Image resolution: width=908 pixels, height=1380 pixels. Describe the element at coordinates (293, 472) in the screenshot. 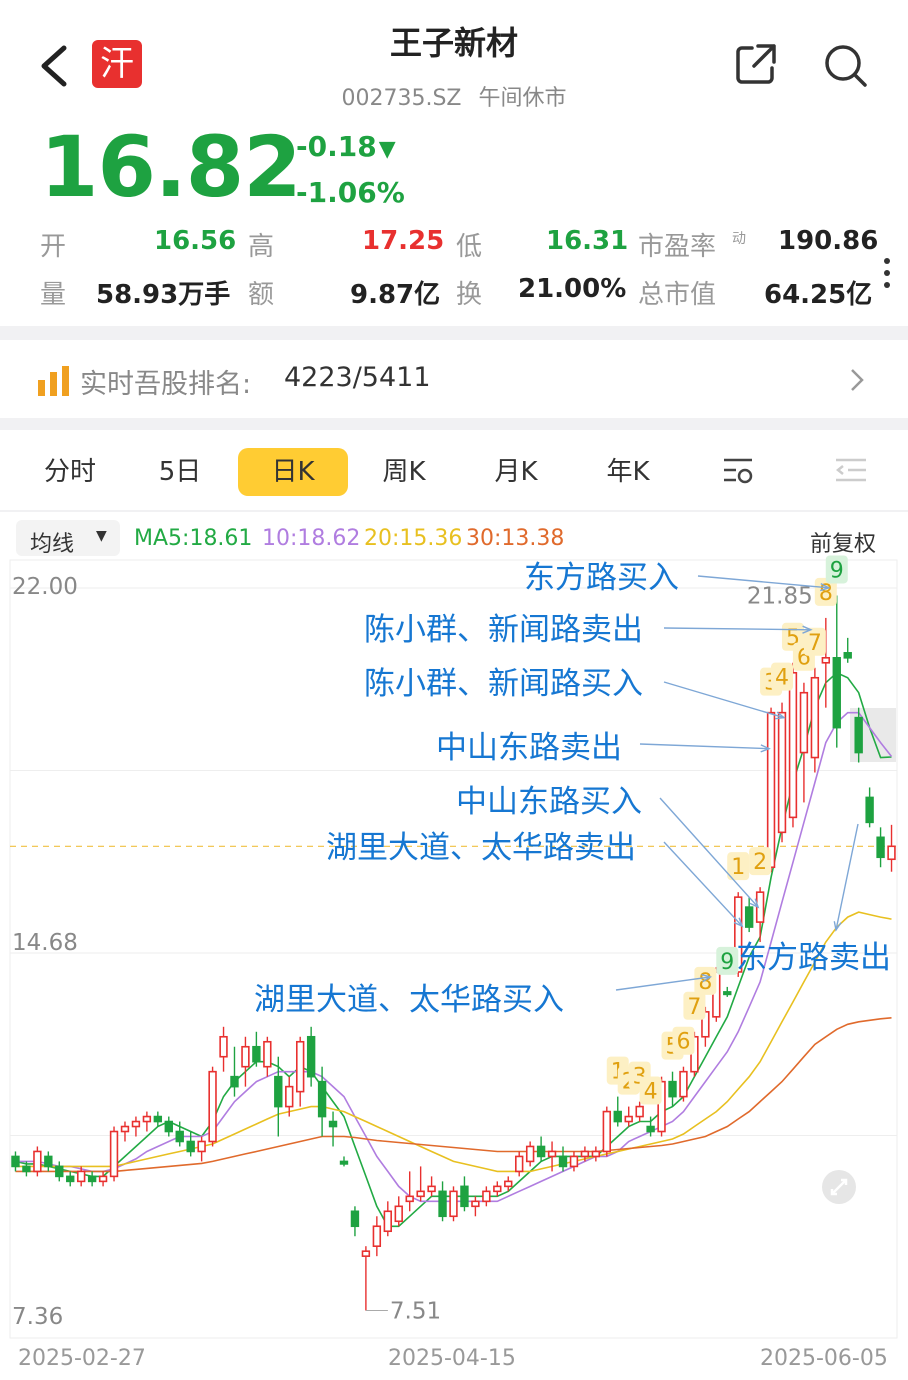

I see `tab-daily-k: 日K` at that location.